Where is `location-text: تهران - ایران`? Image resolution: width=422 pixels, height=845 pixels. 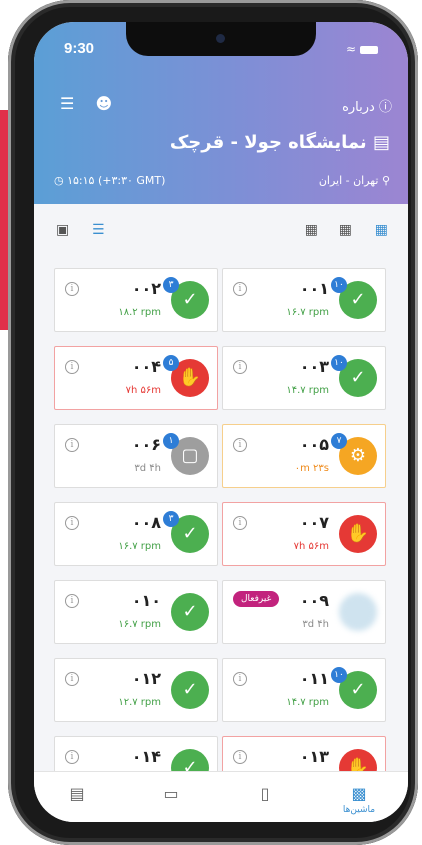 location-text: تهران - ایران is located at coordinates (348, 180).